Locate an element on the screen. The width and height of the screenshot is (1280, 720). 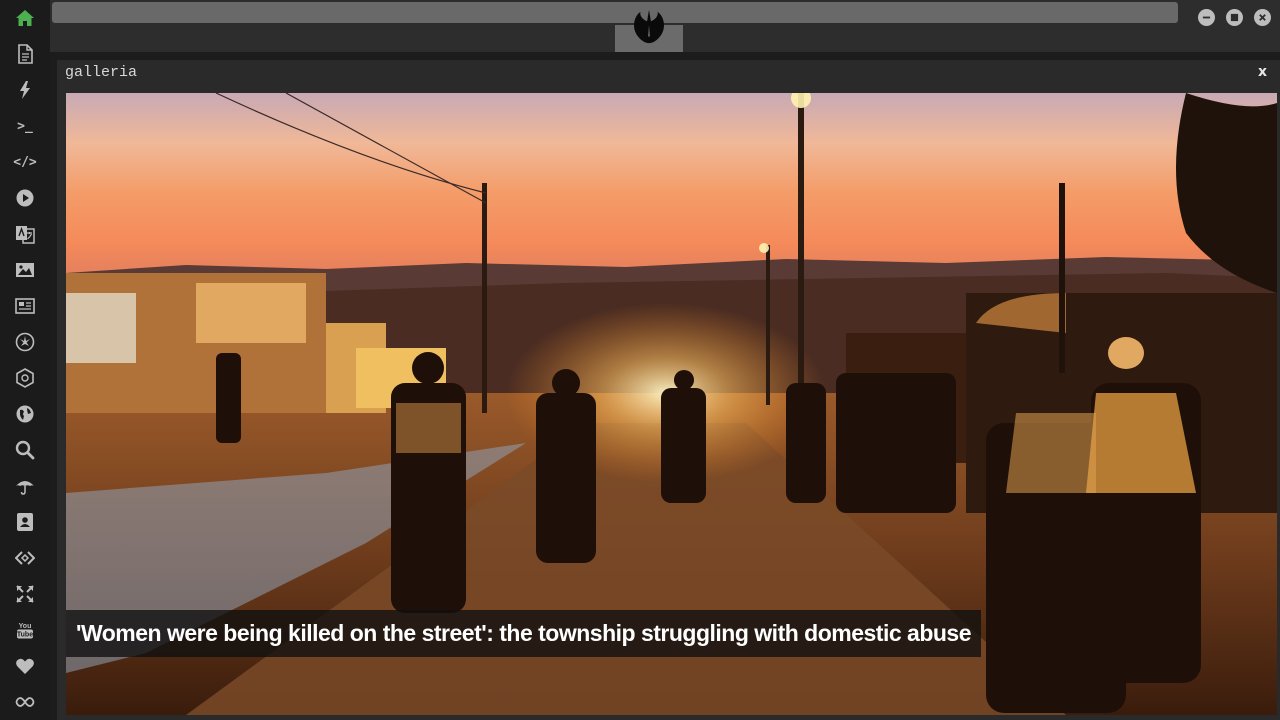
rebel-icon is located at coordinates (25, 342).